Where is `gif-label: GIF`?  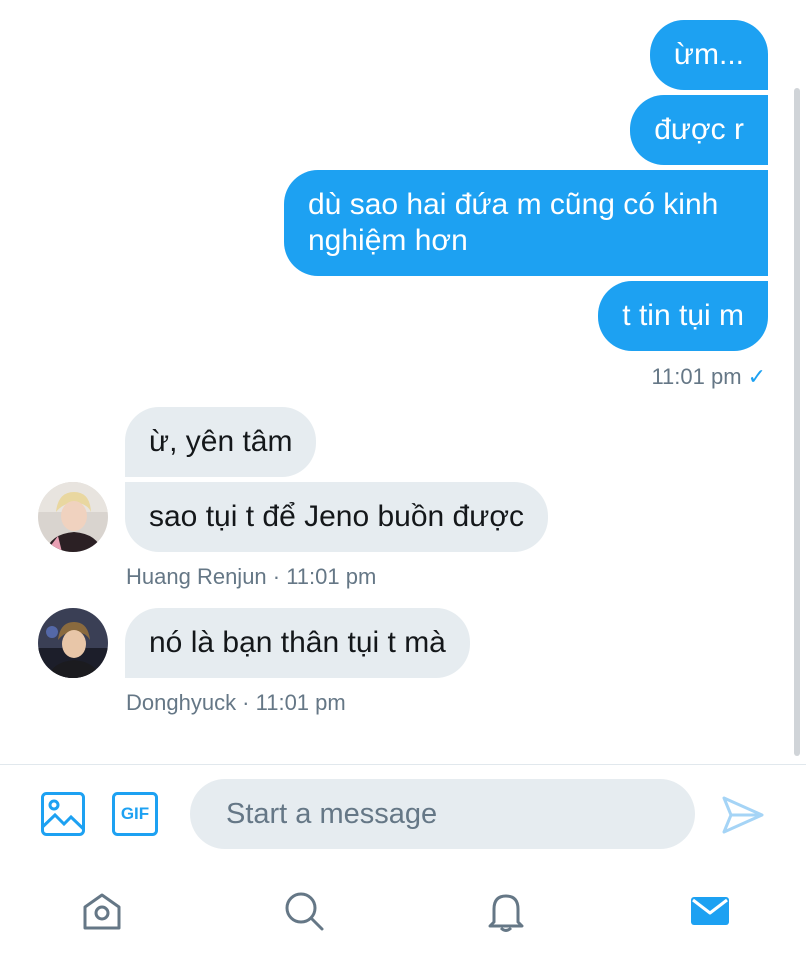
gif-label: GIF is located at coordinates (135, 813).